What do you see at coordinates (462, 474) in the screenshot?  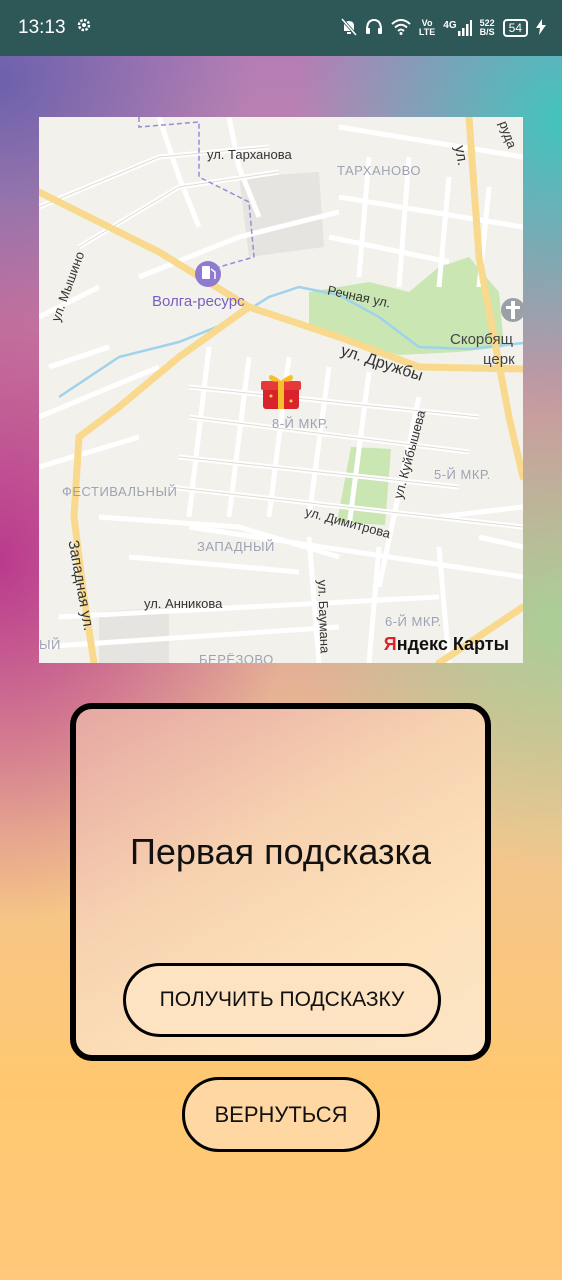 I see `district-label: 5-Й МКР.` at bounding box center [462, 474].